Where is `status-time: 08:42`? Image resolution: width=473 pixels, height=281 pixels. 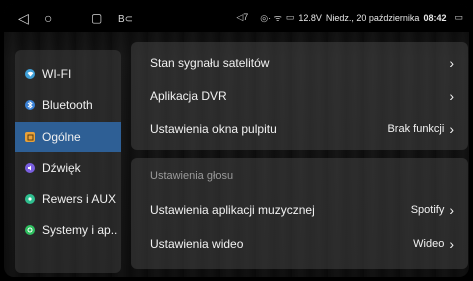 status-time: 08:42 is located at coordinates (435, 17).